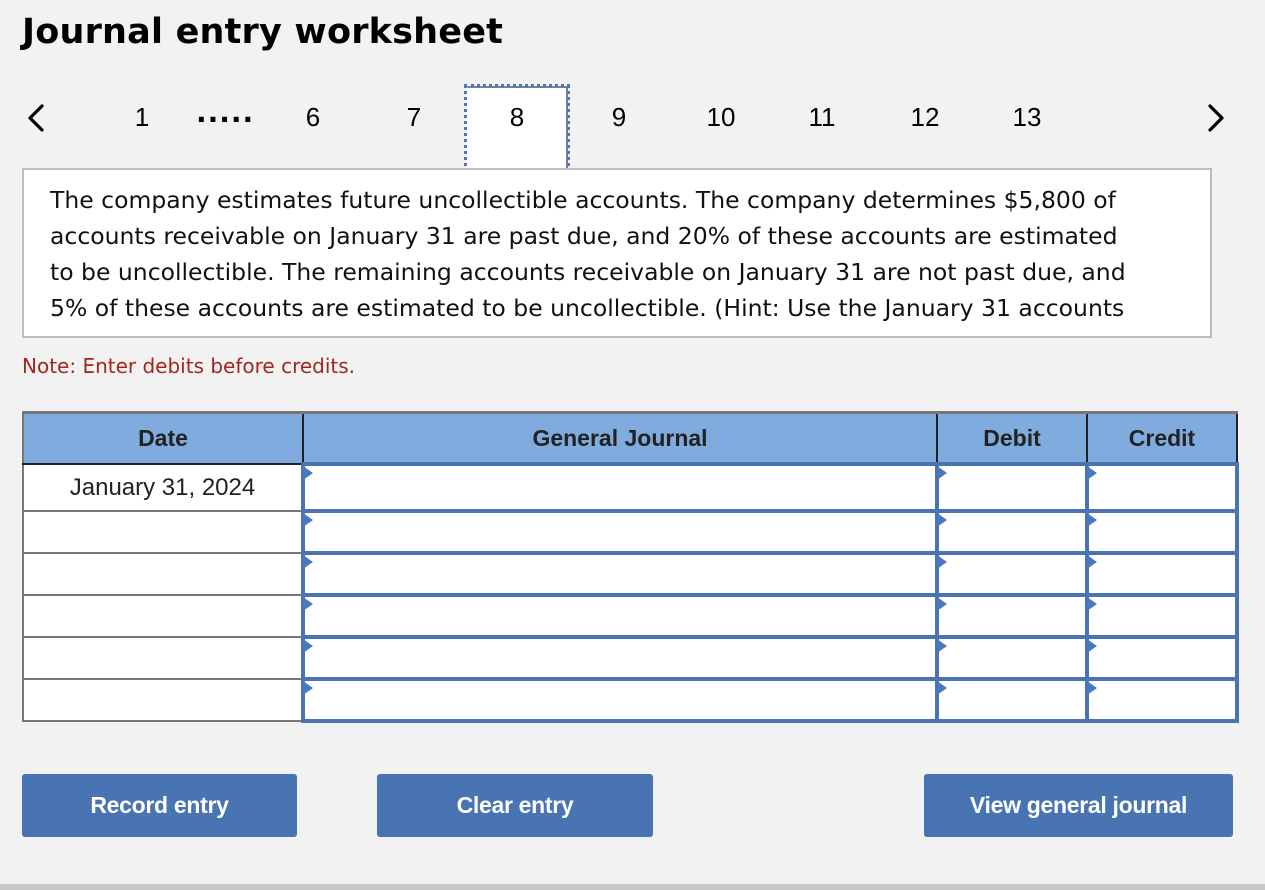 This screenshot has height=890, width=1265. Describe the element at coordinates (721, 117) in the screenshot. I see `page-link-10: 10` at that location.